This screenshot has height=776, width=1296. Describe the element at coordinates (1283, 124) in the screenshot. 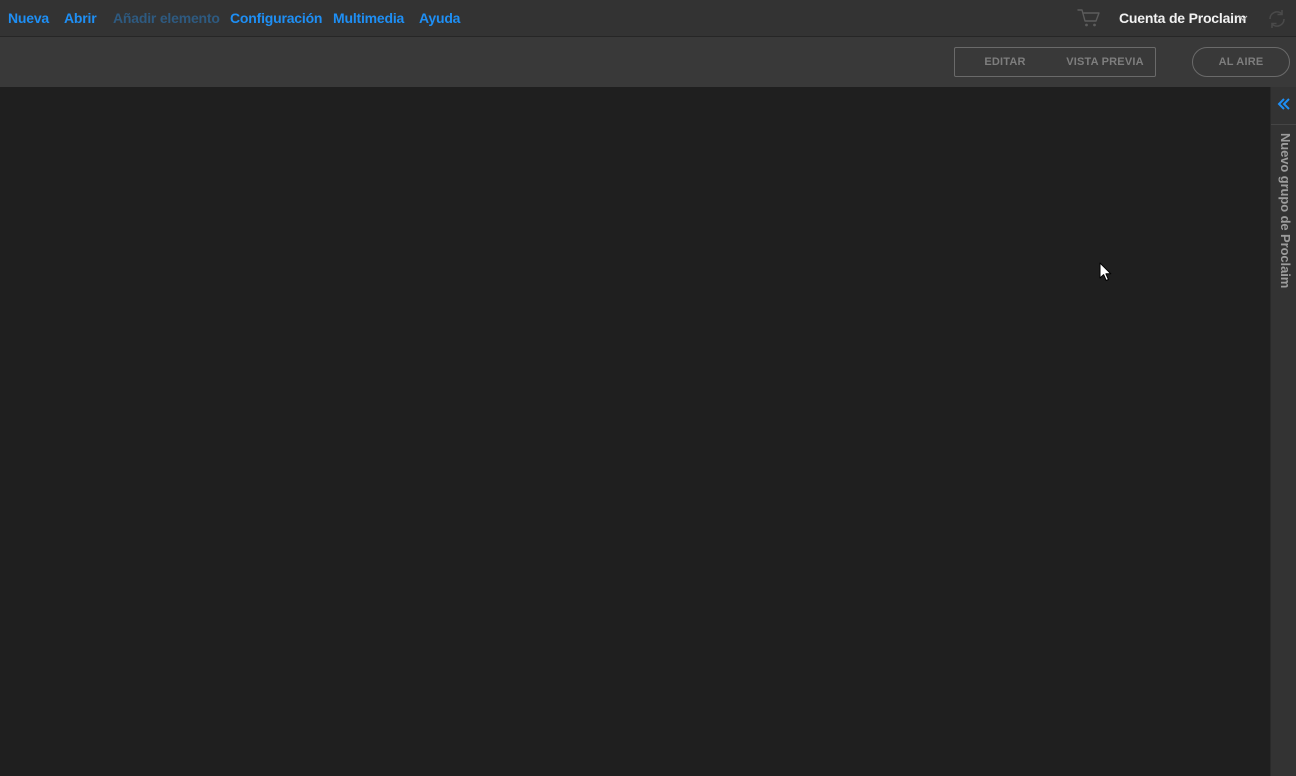

I see `panel-divider` at that location.